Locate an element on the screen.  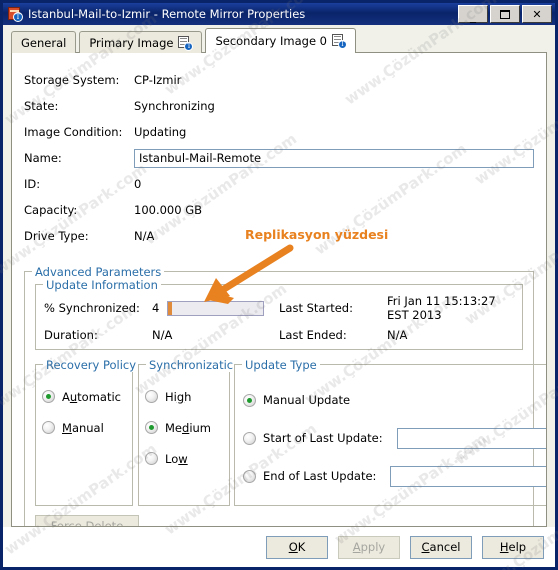
state-value: Synchronizing is located at coordinates (174, 106).